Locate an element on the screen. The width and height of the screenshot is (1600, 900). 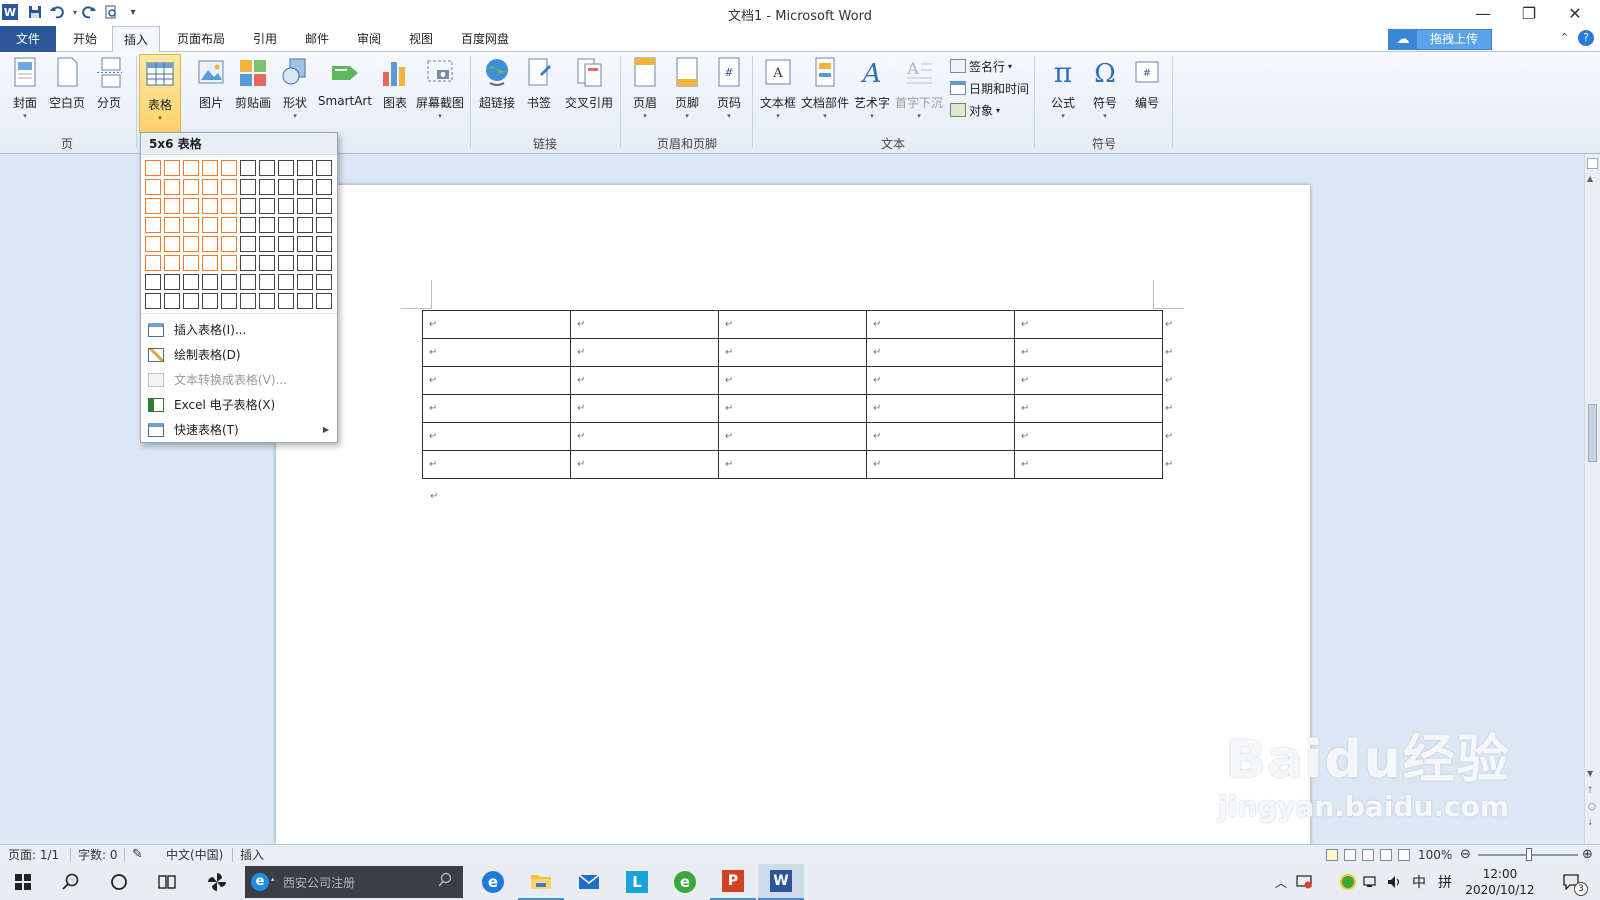
tray-network-status-icon is located at coordinates (1304, 882).